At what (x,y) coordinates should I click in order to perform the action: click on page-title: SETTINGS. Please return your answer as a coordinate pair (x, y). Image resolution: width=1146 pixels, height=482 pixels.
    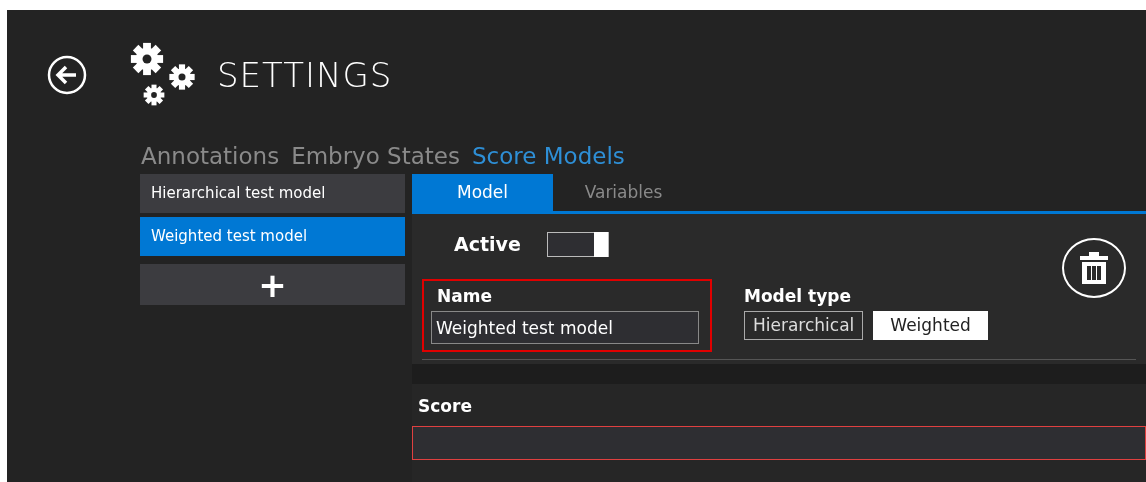
    Looking at the image, I should click on (305, 75).